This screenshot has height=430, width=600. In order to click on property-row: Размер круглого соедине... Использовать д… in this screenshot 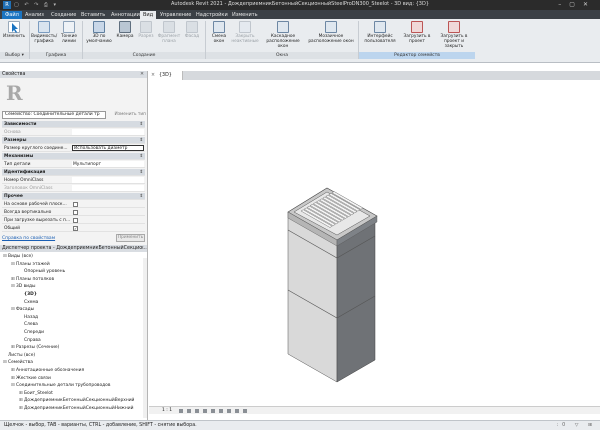, I will do `click(73, 148)`.